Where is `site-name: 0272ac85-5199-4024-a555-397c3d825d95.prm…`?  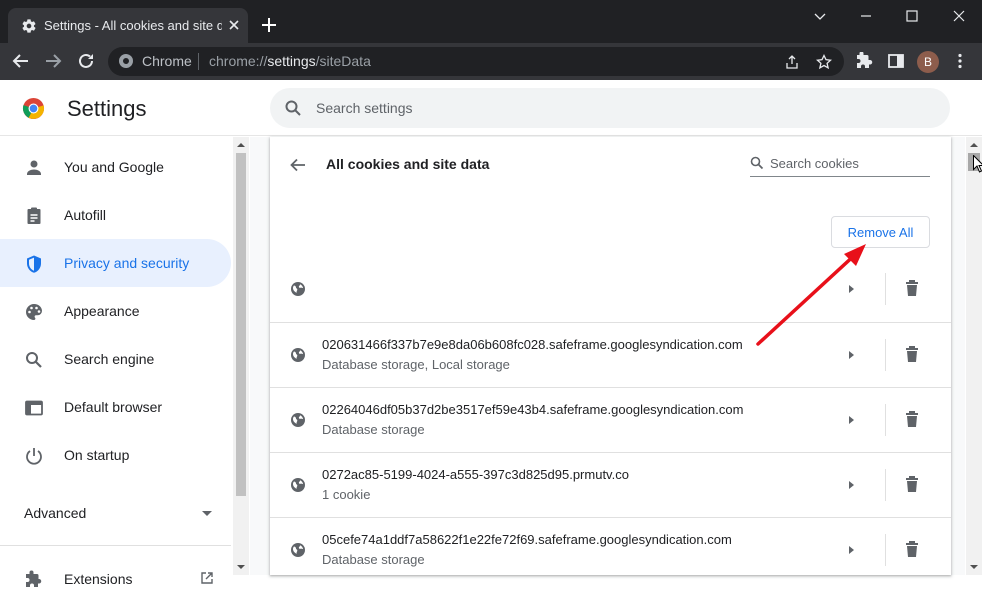 site-name: 0272ac85-5199-4024-a555-397c3d825d95.prm… is located at coordinates (475, 474).